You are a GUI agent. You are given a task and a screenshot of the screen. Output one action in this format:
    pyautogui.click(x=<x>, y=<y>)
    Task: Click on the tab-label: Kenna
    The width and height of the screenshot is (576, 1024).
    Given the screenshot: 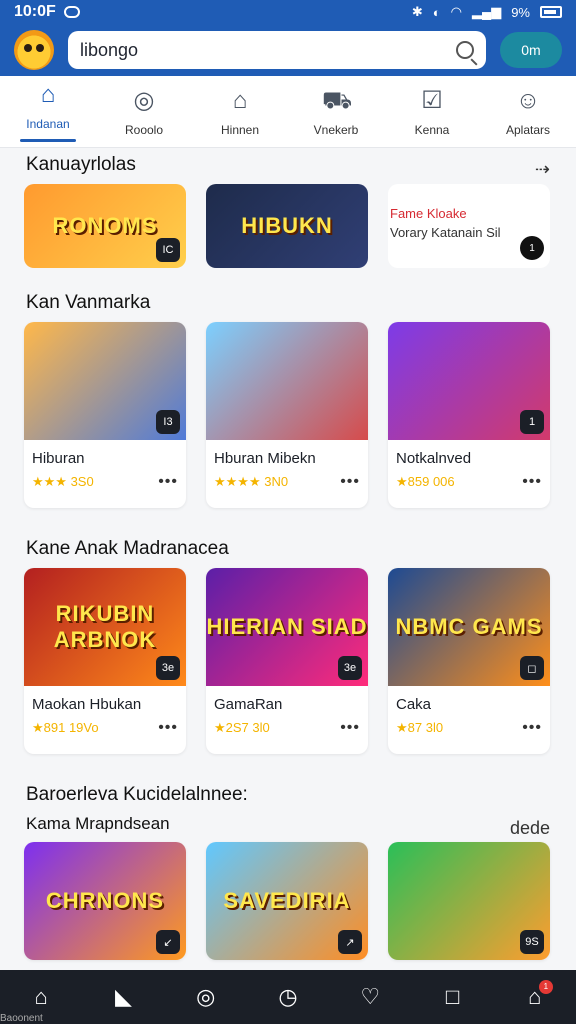 What is the action you would take?
    pyautogui.click(x=432, y=129)
    